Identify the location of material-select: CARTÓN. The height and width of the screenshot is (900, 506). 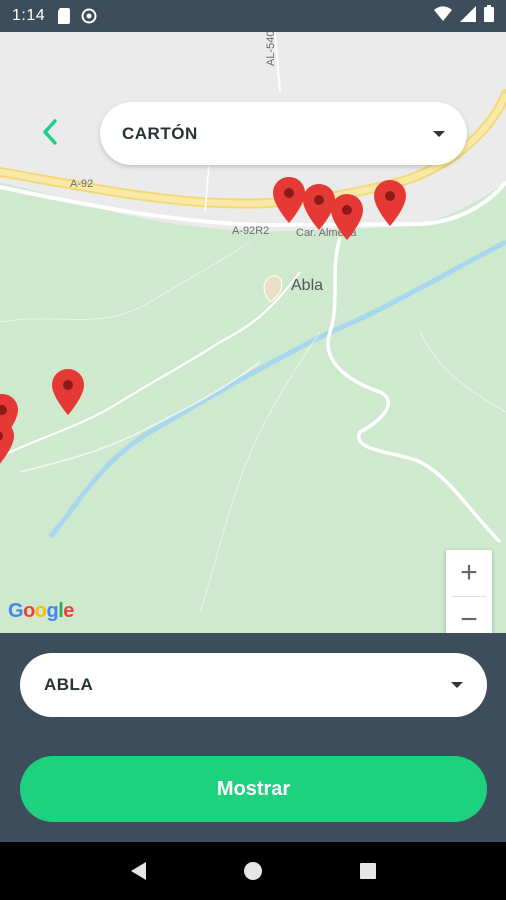
(283, 133).